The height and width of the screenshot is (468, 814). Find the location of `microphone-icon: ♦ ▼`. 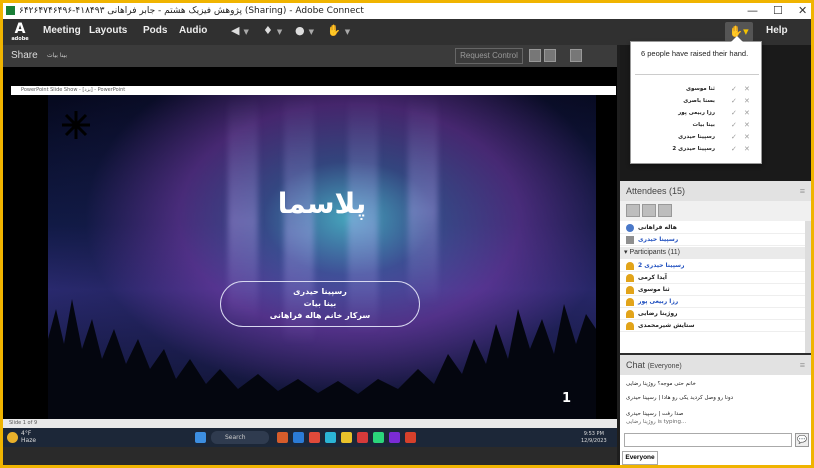

microphone-icon: ♦ ▼ is located at coordinates (272, 32).